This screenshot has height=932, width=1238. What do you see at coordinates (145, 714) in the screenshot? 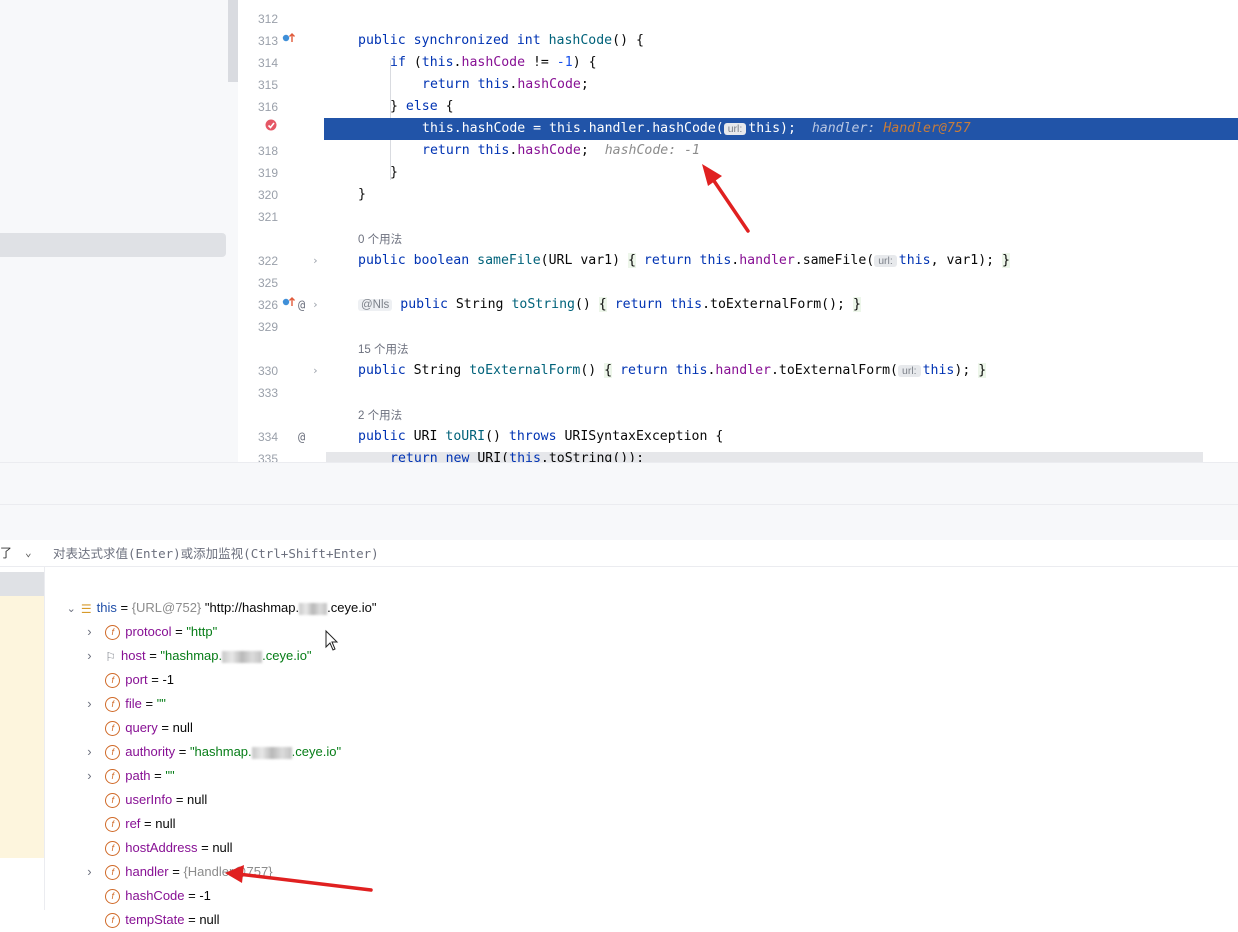
I see `variable-row: f query = null` at bounding box center [145, 714].